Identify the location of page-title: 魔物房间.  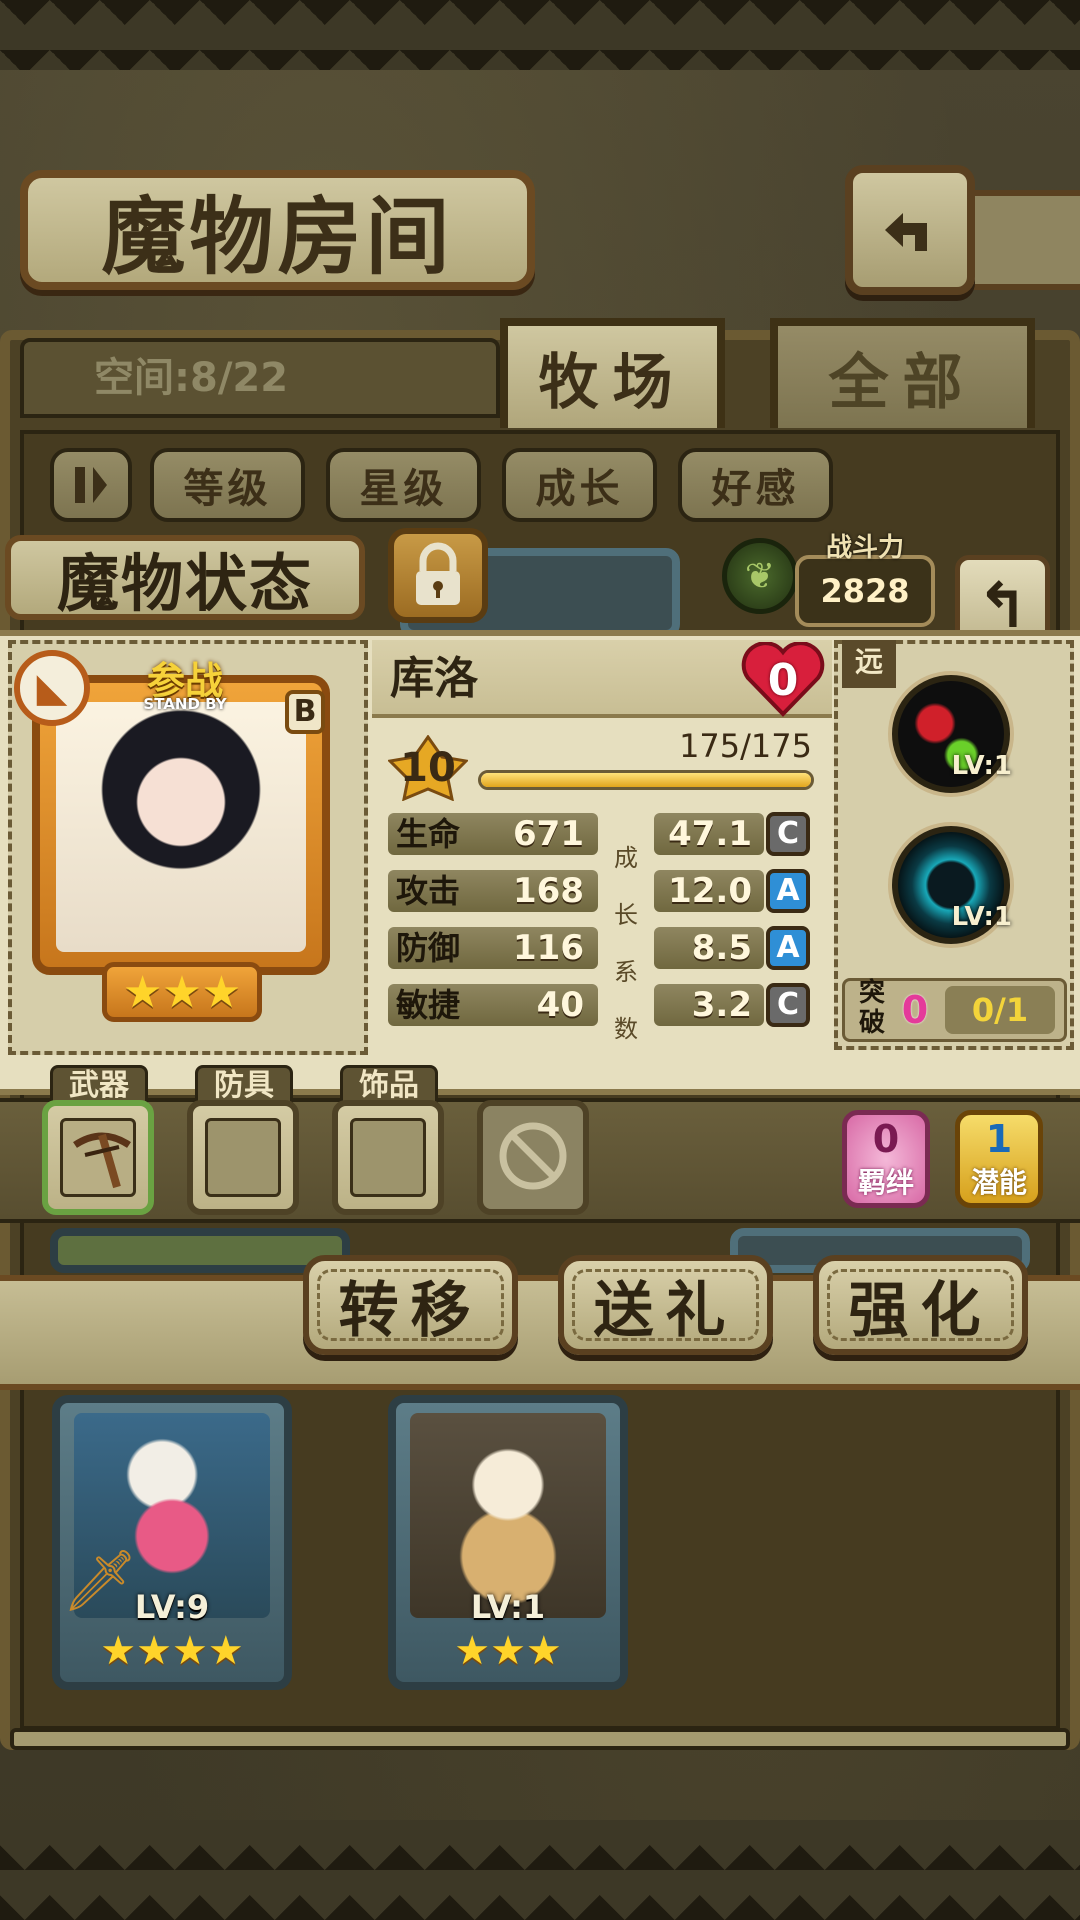
(277, 230).